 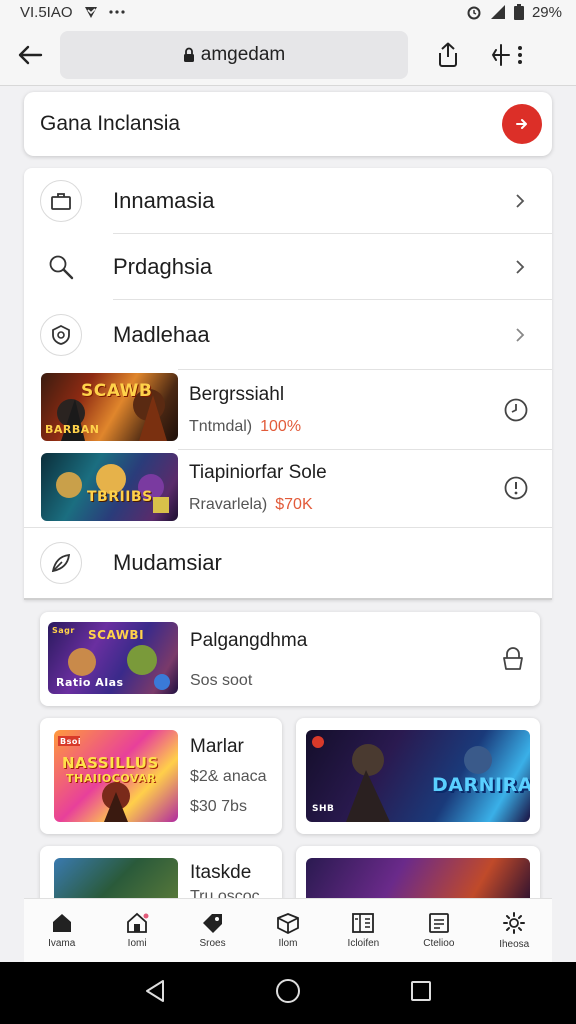 I want to click on nav-item-iheosa: Iheosa, so click(x=514, y=930).